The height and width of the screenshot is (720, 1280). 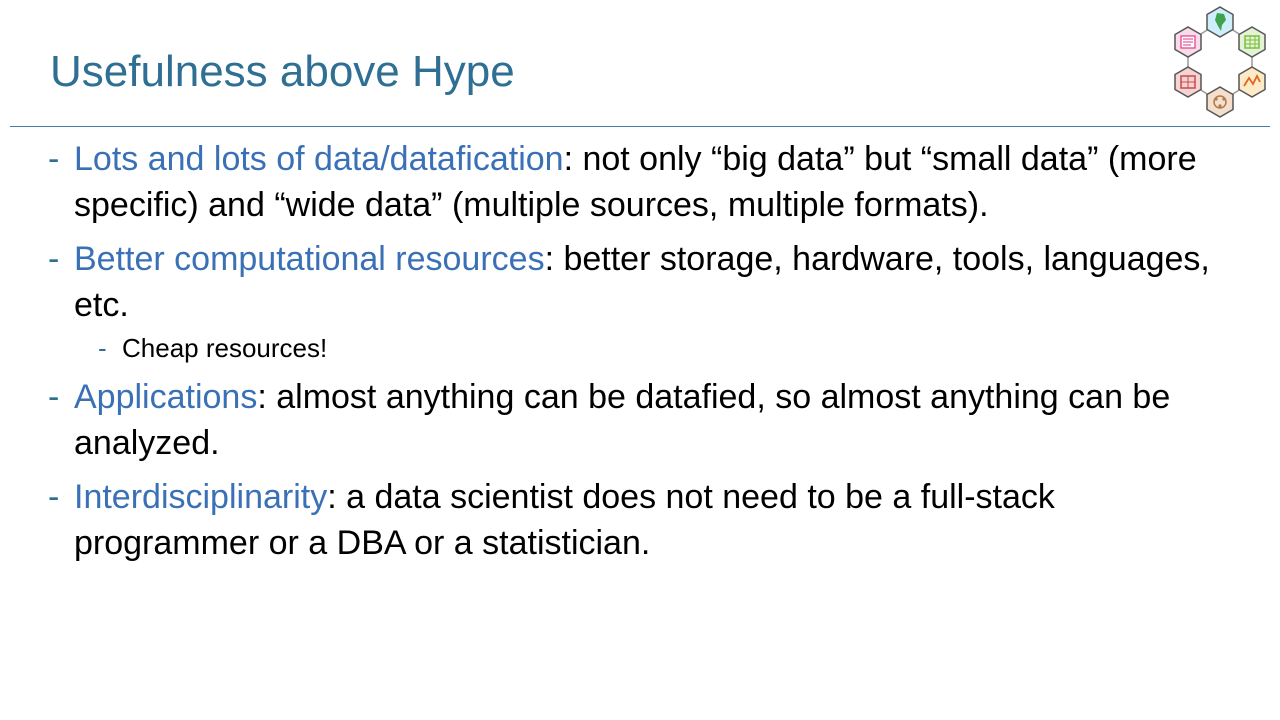 I want to click on hexagon-cluster-logo-icon, so click(x=1220, y=62).